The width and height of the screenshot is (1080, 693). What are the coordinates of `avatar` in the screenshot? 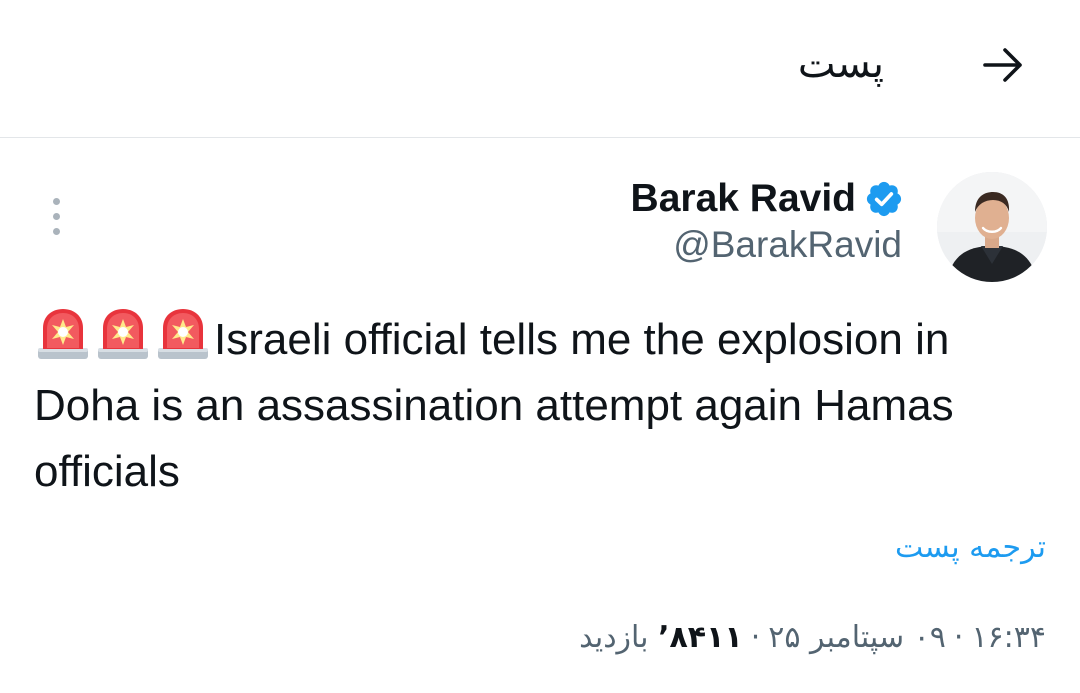 It's located at (992, 227).